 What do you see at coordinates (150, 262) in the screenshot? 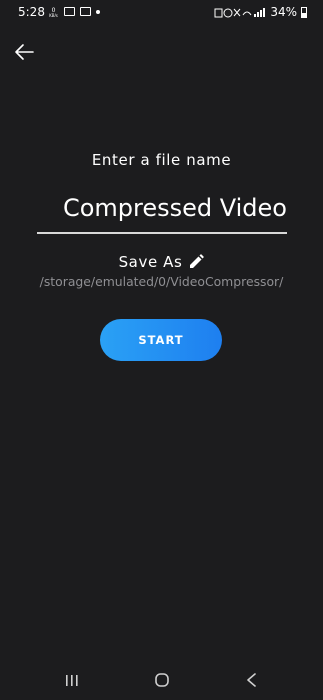
I see `save-as-label: Save As` at bounding box center [150, 262].